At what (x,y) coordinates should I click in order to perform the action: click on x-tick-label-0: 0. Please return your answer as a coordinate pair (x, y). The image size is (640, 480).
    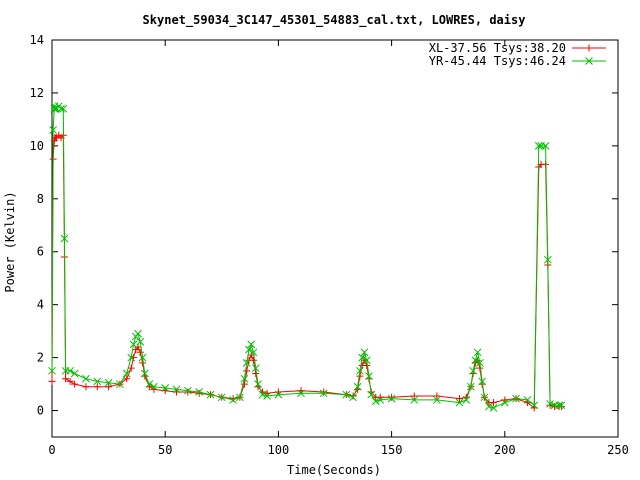
    Looking at the image, I should click on (51, 450).